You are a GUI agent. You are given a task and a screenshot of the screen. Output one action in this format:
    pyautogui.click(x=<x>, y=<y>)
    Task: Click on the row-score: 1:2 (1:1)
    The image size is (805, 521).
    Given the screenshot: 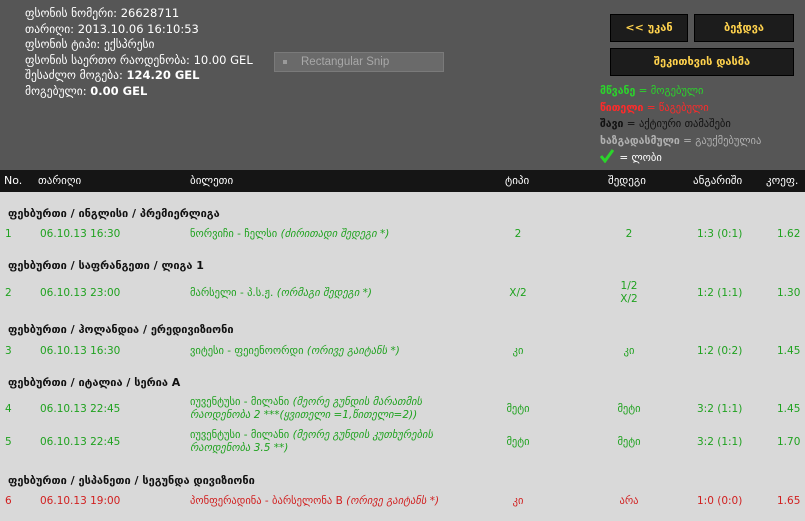 What is the action you would take?
    pyautogui.click(x=720, y=293)
    